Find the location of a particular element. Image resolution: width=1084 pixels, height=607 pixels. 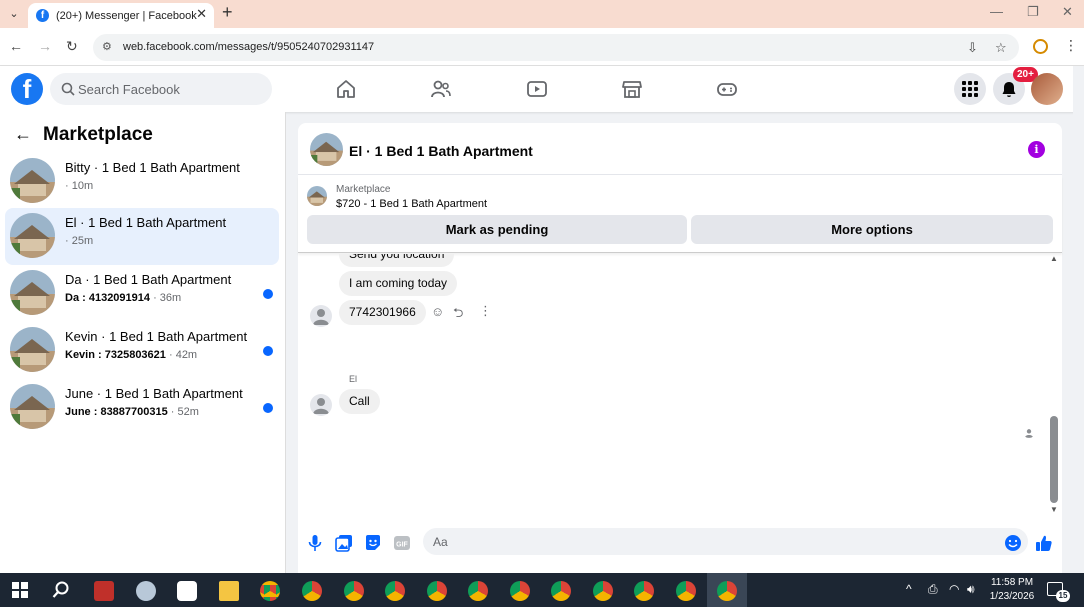

conversation-preview-line: Da : 4132091914 · 36m is located at coordinates (123, 298).